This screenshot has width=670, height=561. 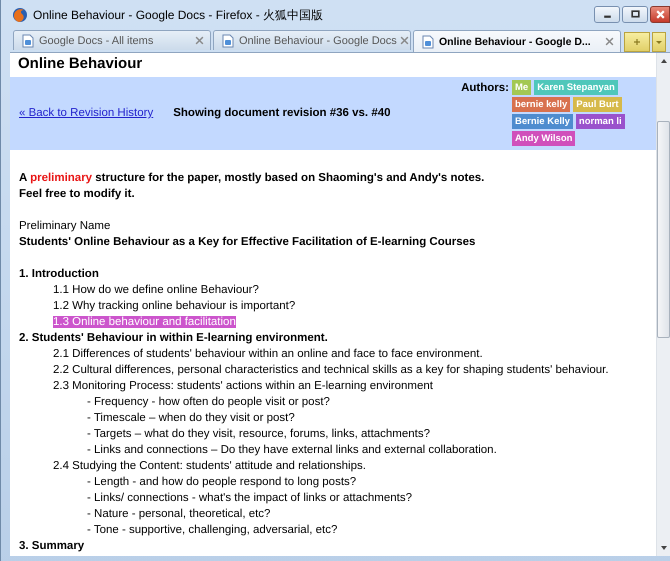 I want to click on browser-tab: Online Behaviour - Google Docs, so click(x=312, y=40).